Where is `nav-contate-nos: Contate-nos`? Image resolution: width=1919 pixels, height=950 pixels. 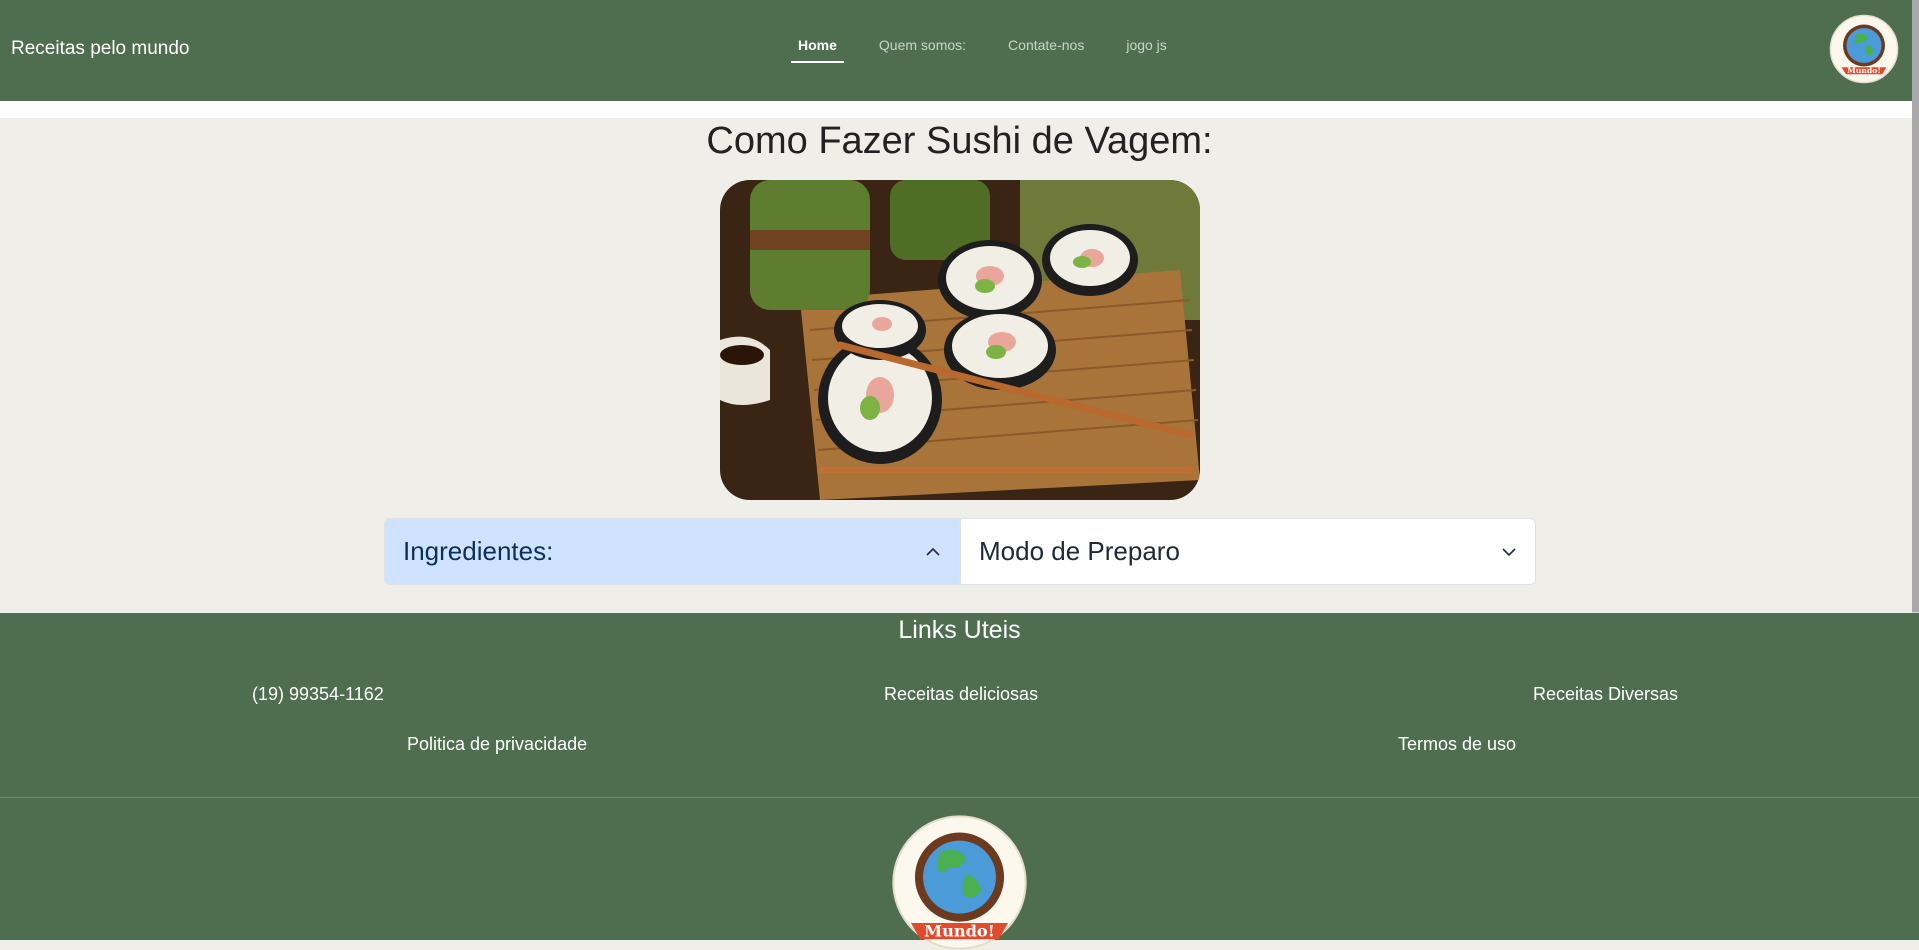 nav-contate-nos: Contate-nos is located at coordinates (1046, 50).